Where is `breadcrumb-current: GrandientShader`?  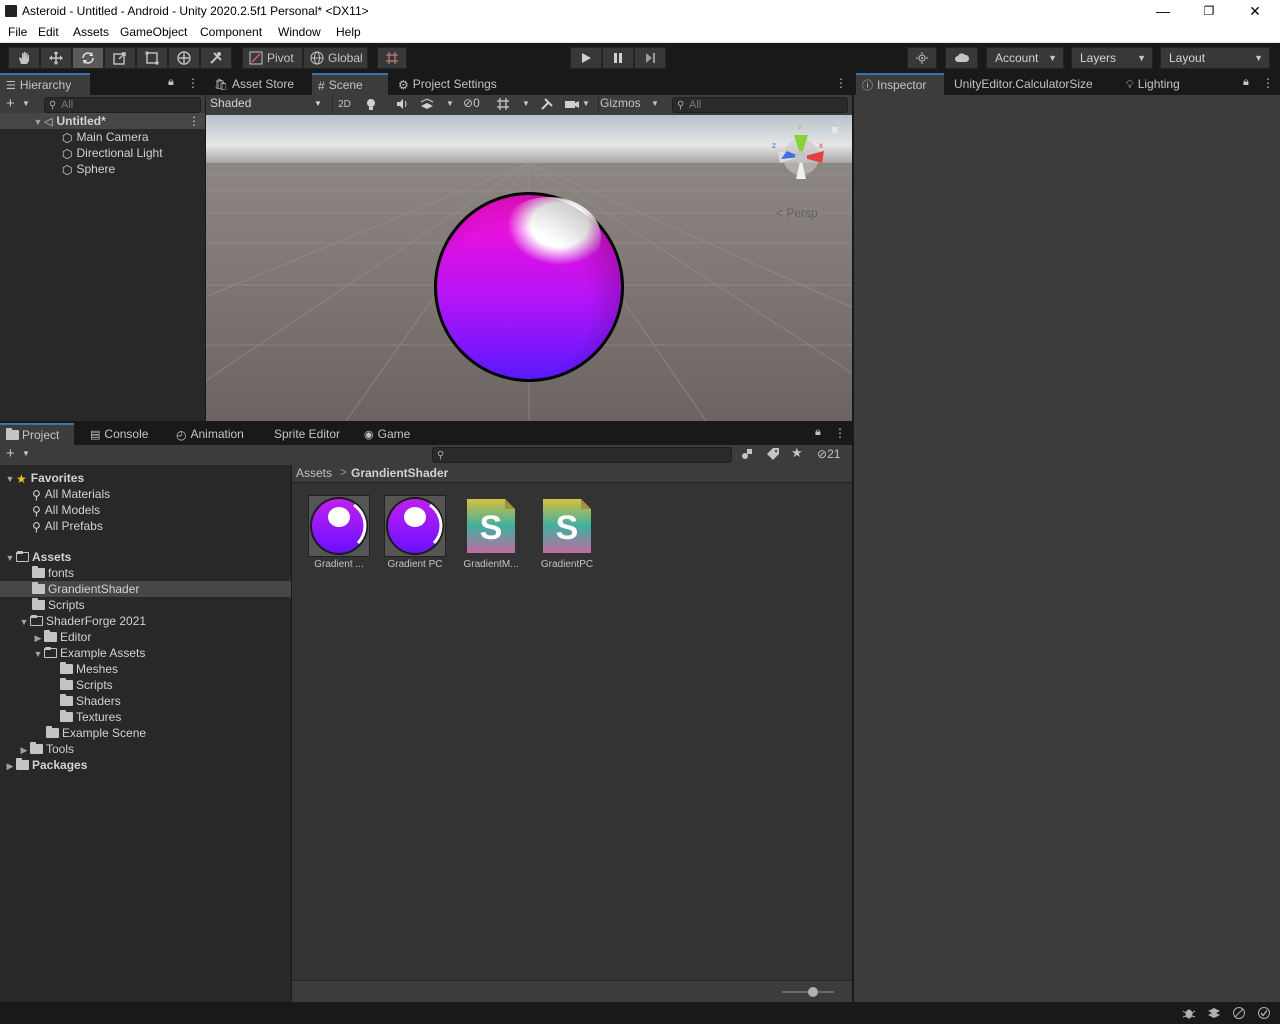 breadcrumb-current: GrandientShader is located at coordinates (399, 473).